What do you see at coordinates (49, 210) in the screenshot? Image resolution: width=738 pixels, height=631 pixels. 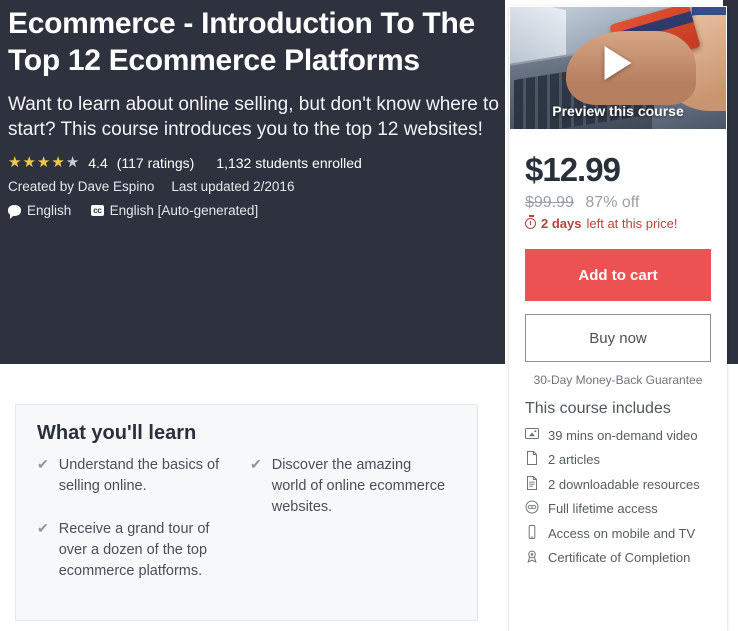 I see `course-language-label: English` at bounding box center [49, 210].